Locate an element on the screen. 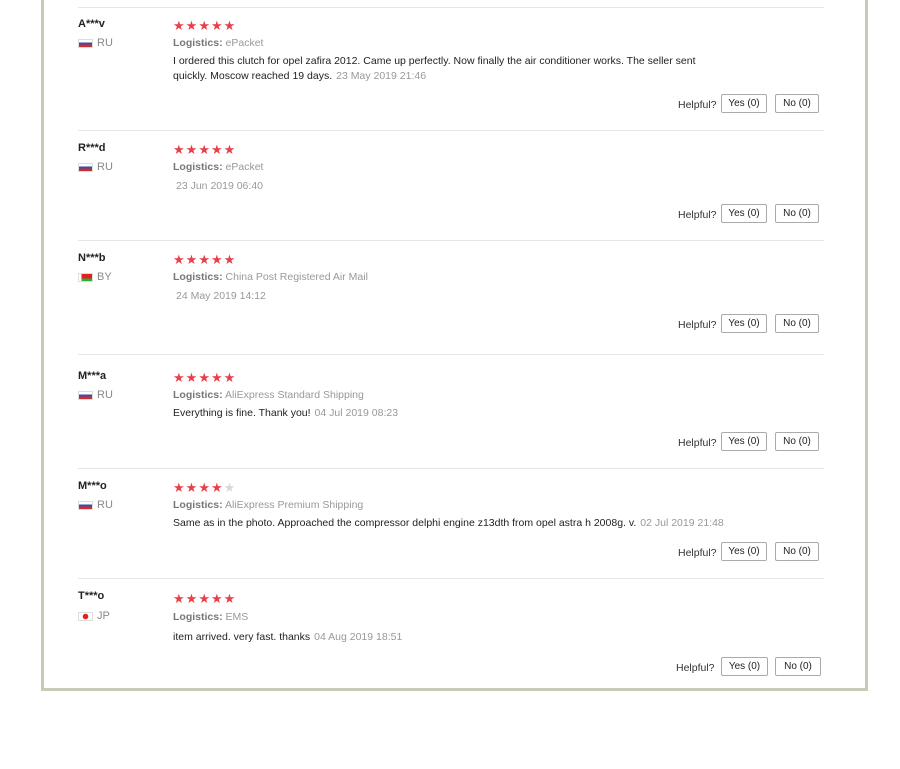  review-text: 23 Jun 2019 06:40 is located at coordinates (438, 186).